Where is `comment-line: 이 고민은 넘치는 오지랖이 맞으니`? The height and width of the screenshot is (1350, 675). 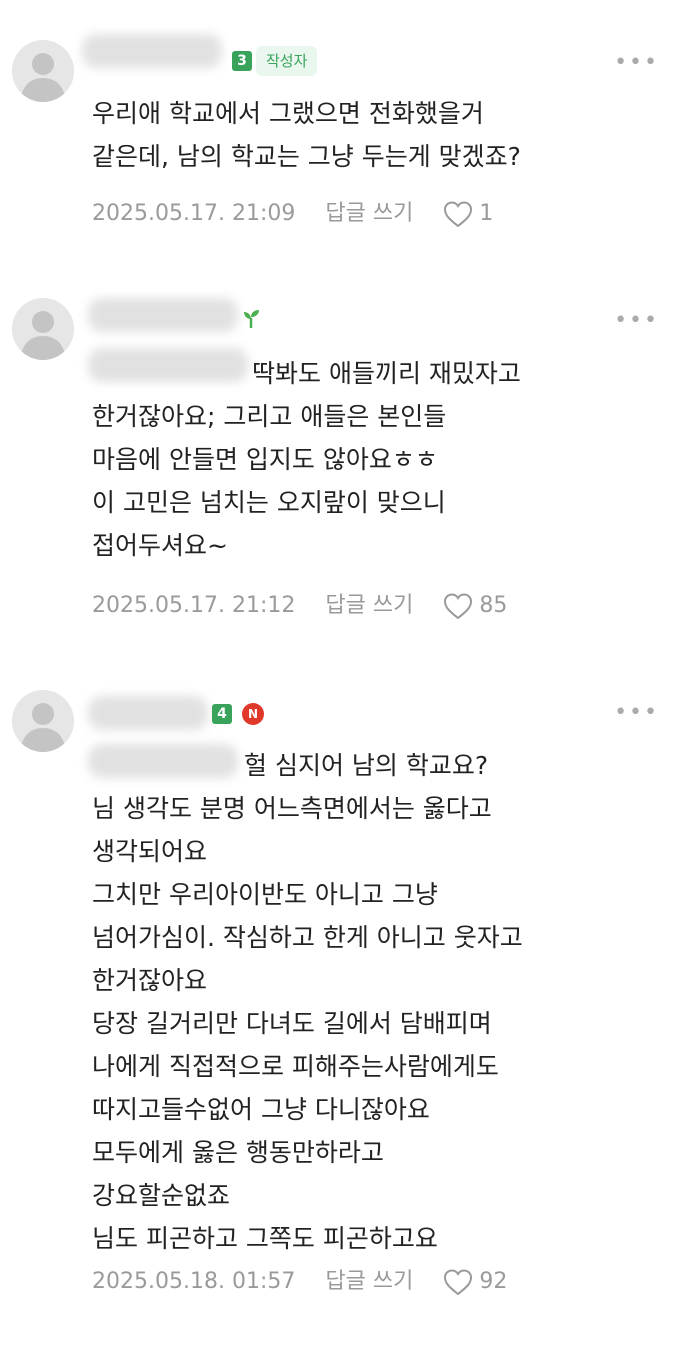
comment-line: 이 고민은 넘치는 오지랖이 맞으니 is located at coordinates (269, 502).